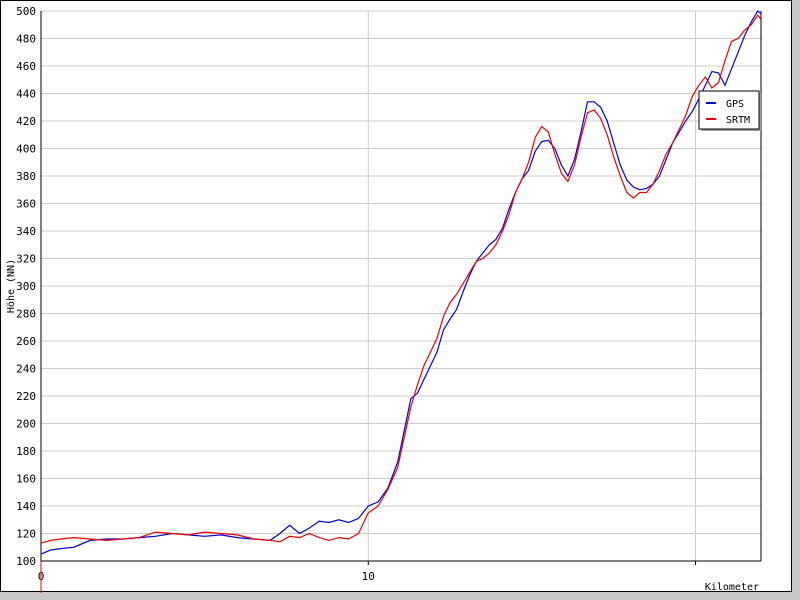  Describe the element at coordinates (735, 104) in the screenshot. I see `legend-entry-gps: GPS` at that location.